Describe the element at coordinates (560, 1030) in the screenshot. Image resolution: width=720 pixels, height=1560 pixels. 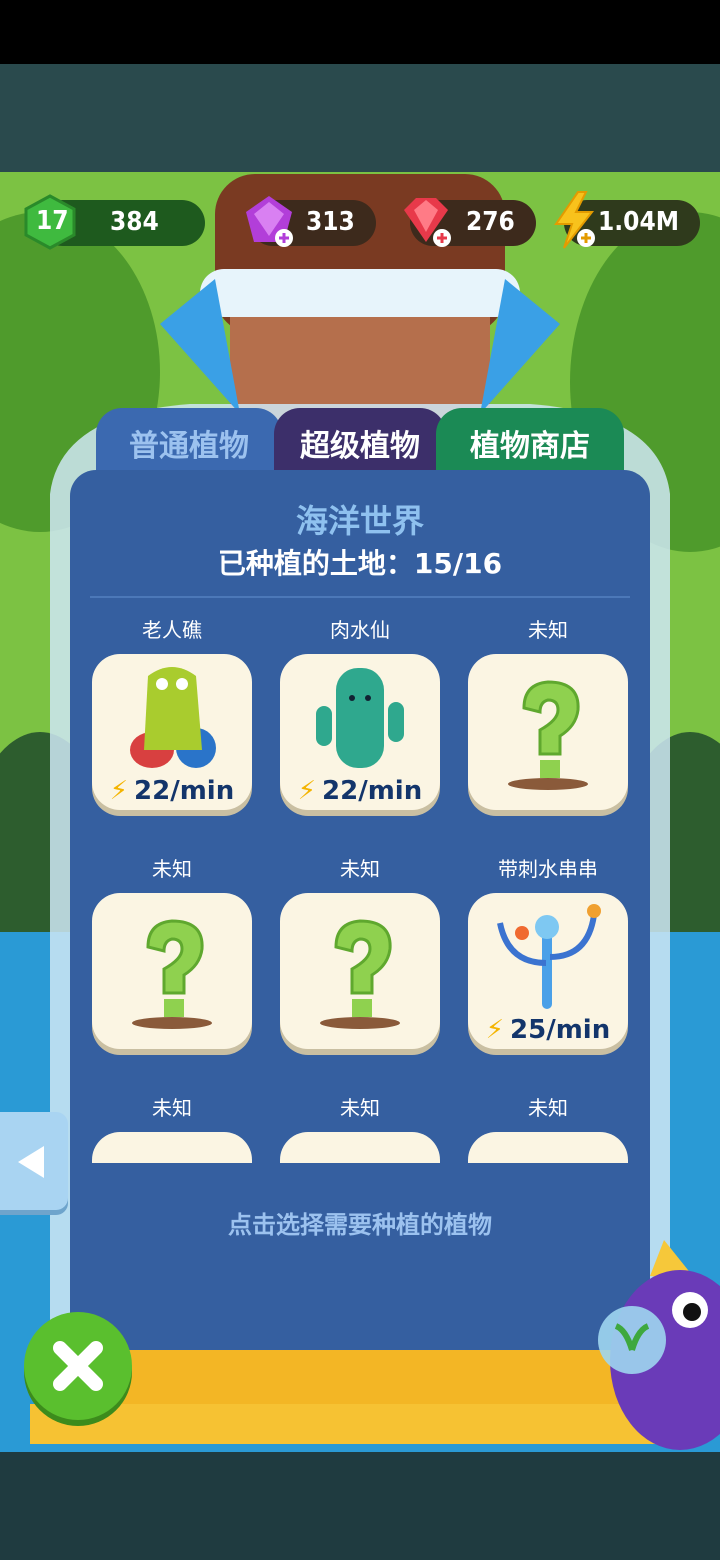
I see `plant-rate-value: 25/min` at that location.